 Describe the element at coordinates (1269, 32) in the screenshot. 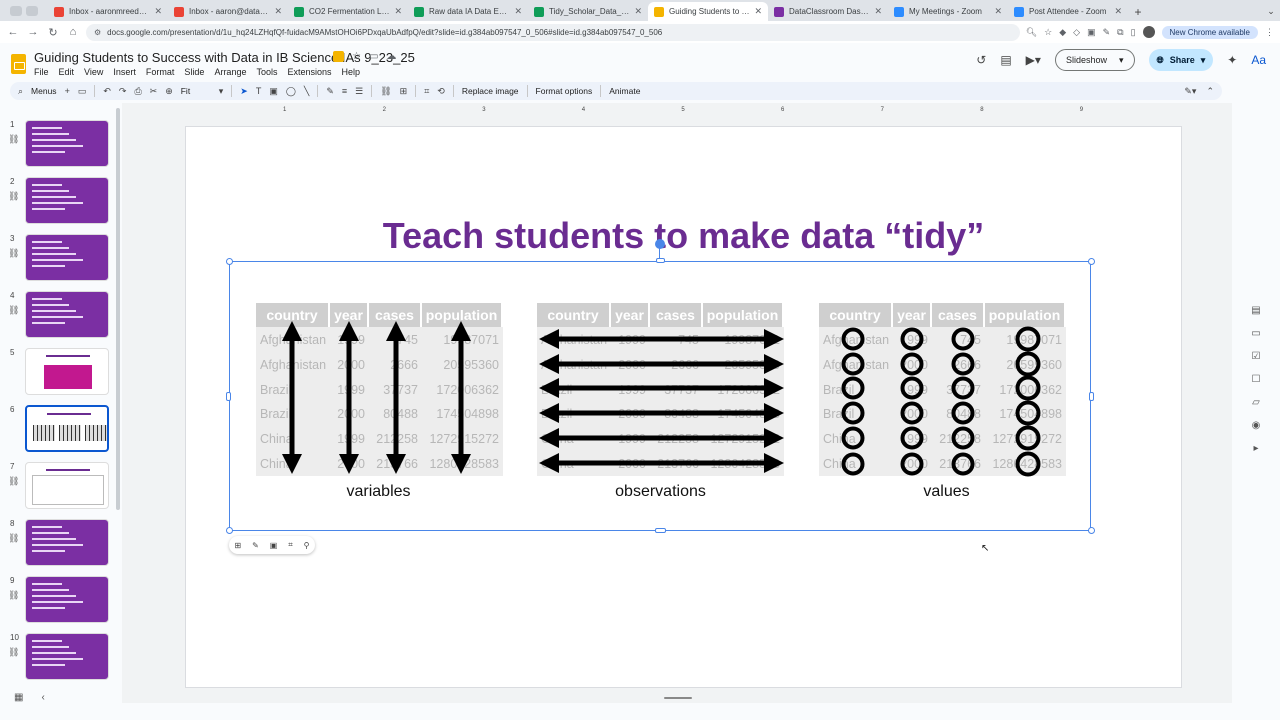

I see `more-menu-icon: ⋮` at that location.